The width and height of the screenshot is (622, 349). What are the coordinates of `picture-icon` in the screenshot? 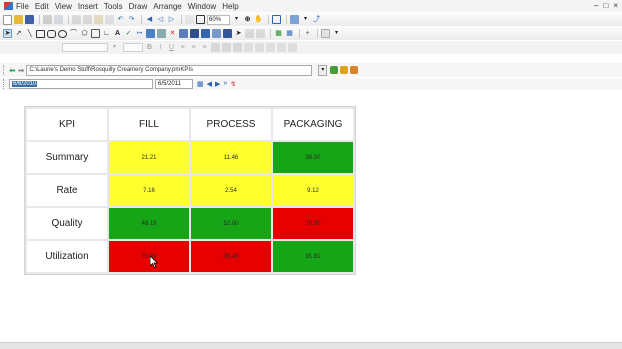 It's located at (205, 33).